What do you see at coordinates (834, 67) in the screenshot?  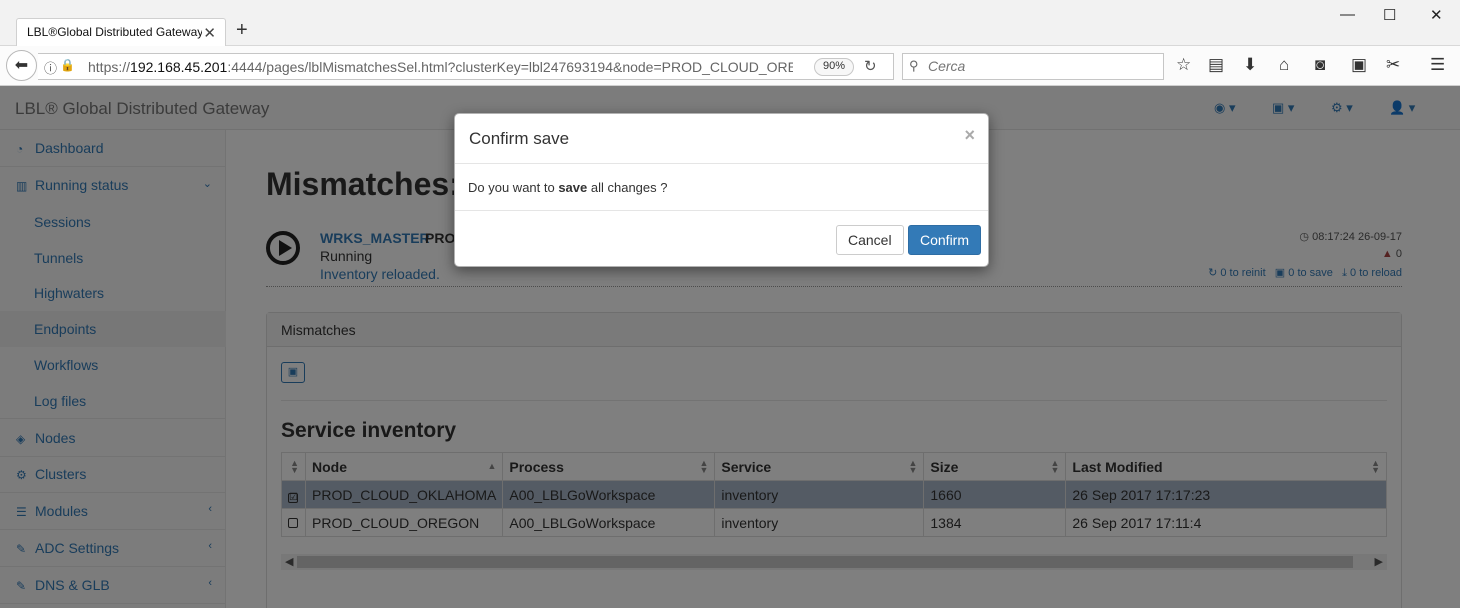 I see `zoom-level-badge: 90%` at bounding box center [834, 67].